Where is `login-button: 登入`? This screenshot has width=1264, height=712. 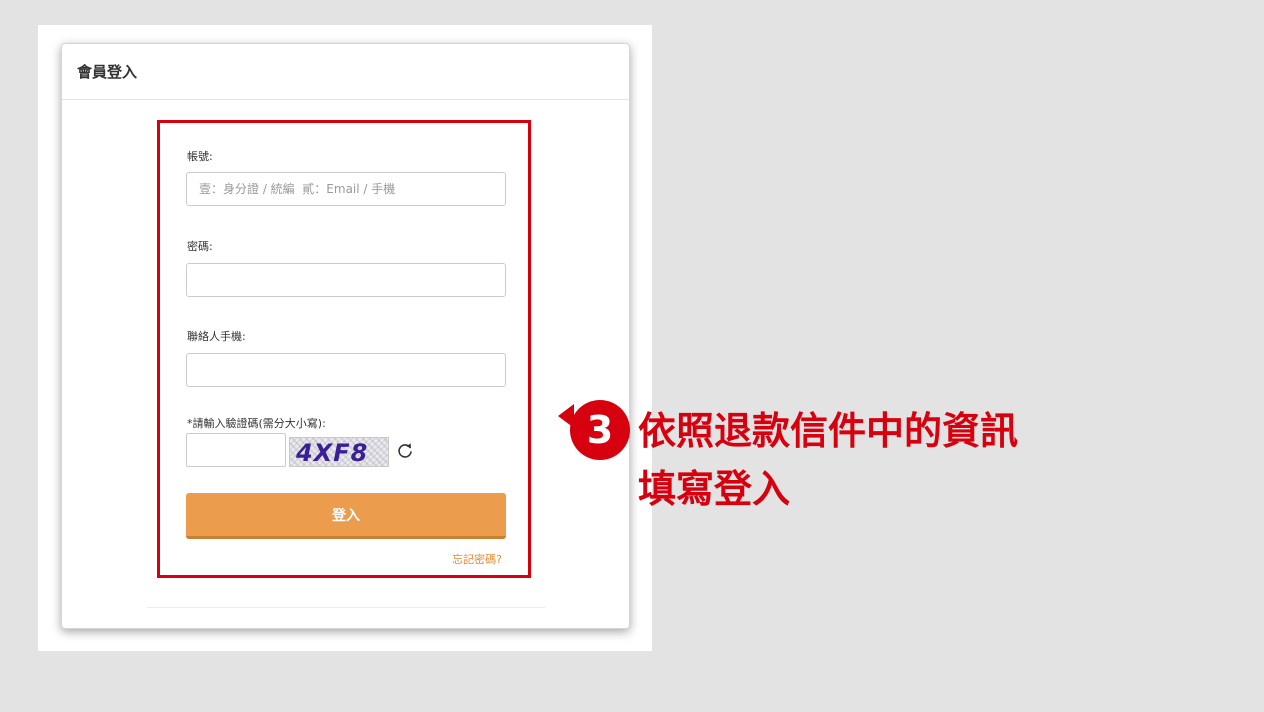 login-button: 登入 is located at coordinates (346, 516).